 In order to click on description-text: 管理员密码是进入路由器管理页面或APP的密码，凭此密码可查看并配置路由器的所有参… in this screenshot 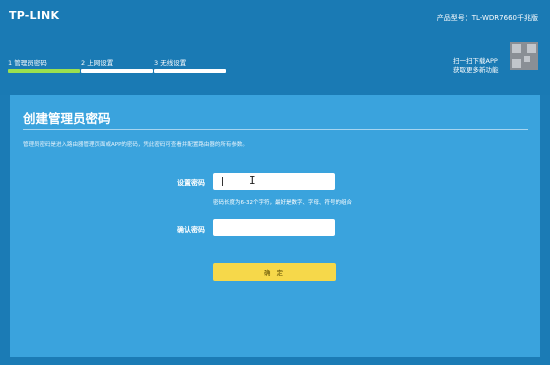, I will do `click(135, 145)`.